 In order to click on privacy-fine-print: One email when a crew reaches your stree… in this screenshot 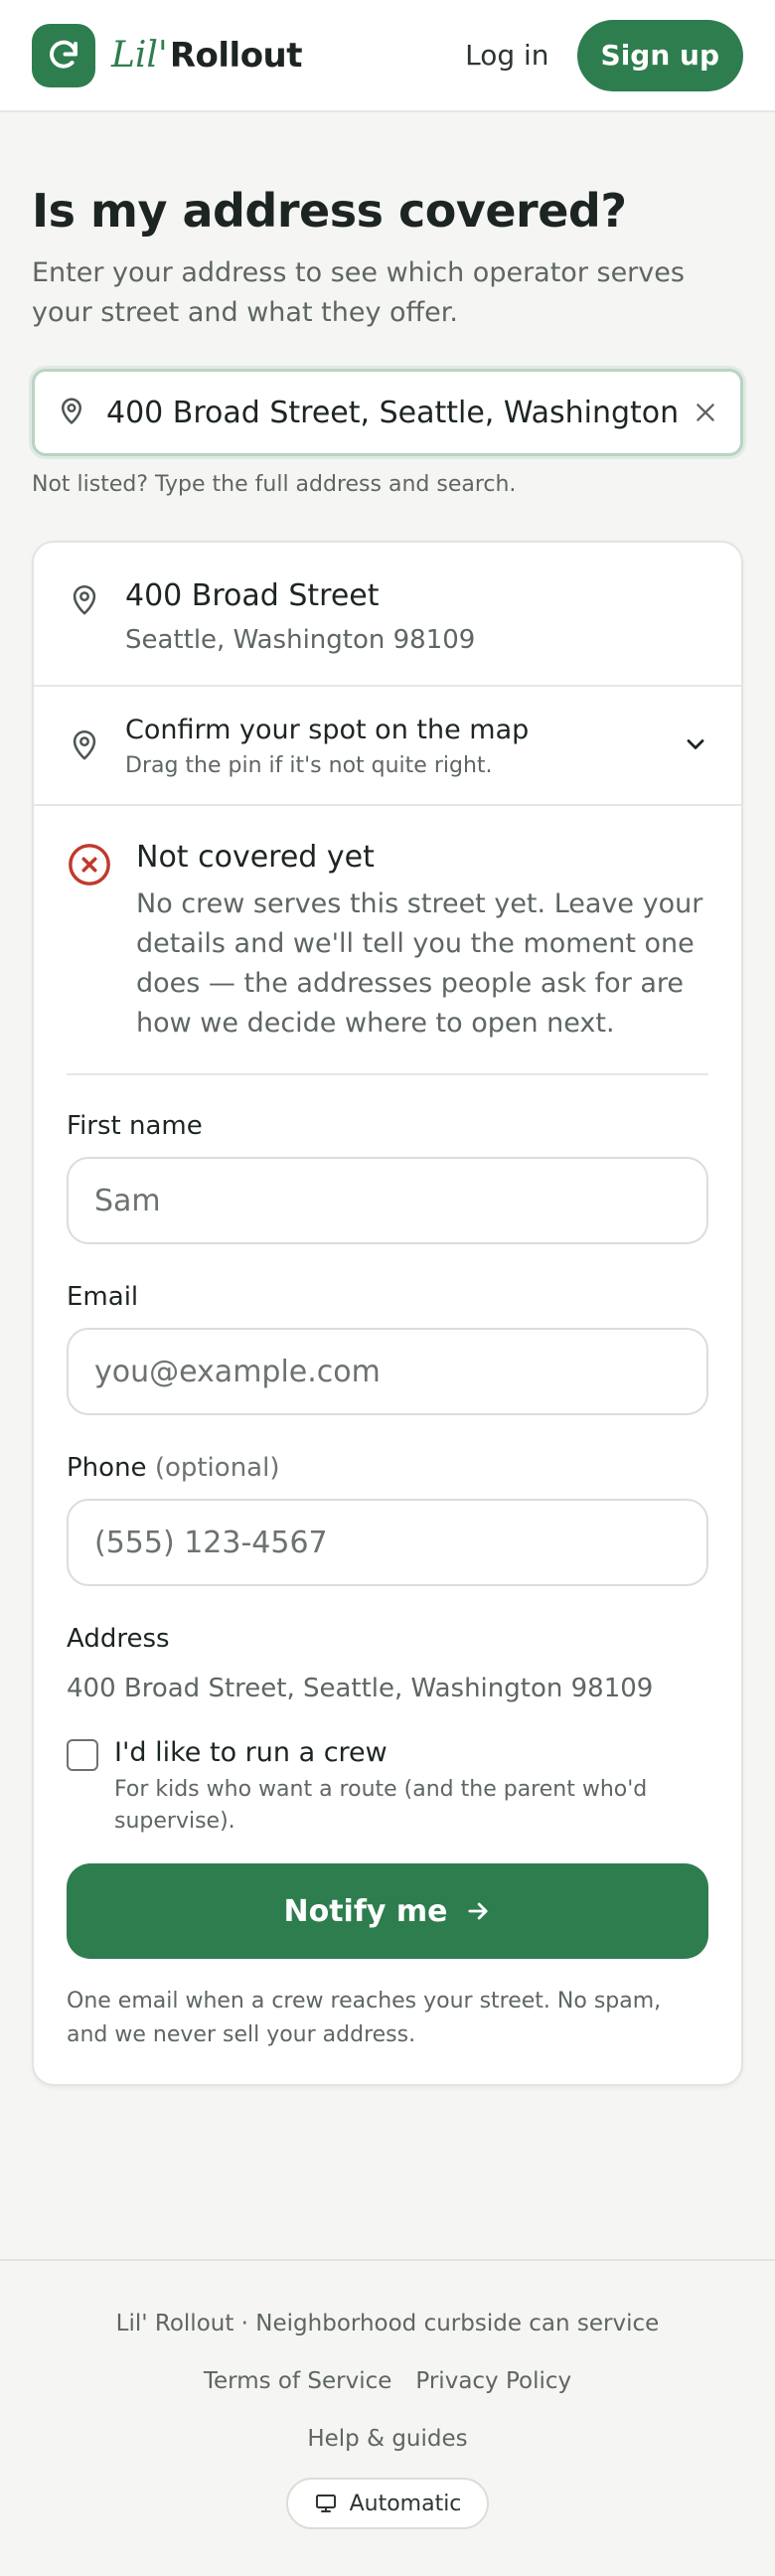, I will do `click(364, 2018)`.